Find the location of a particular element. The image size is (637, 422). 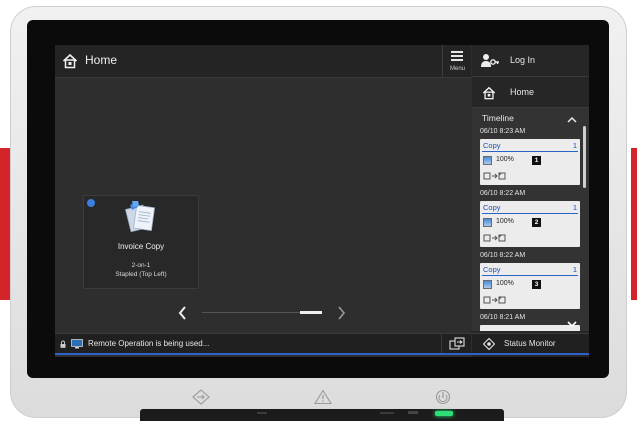

login-label: Log In is located at coordinates (523, 60).